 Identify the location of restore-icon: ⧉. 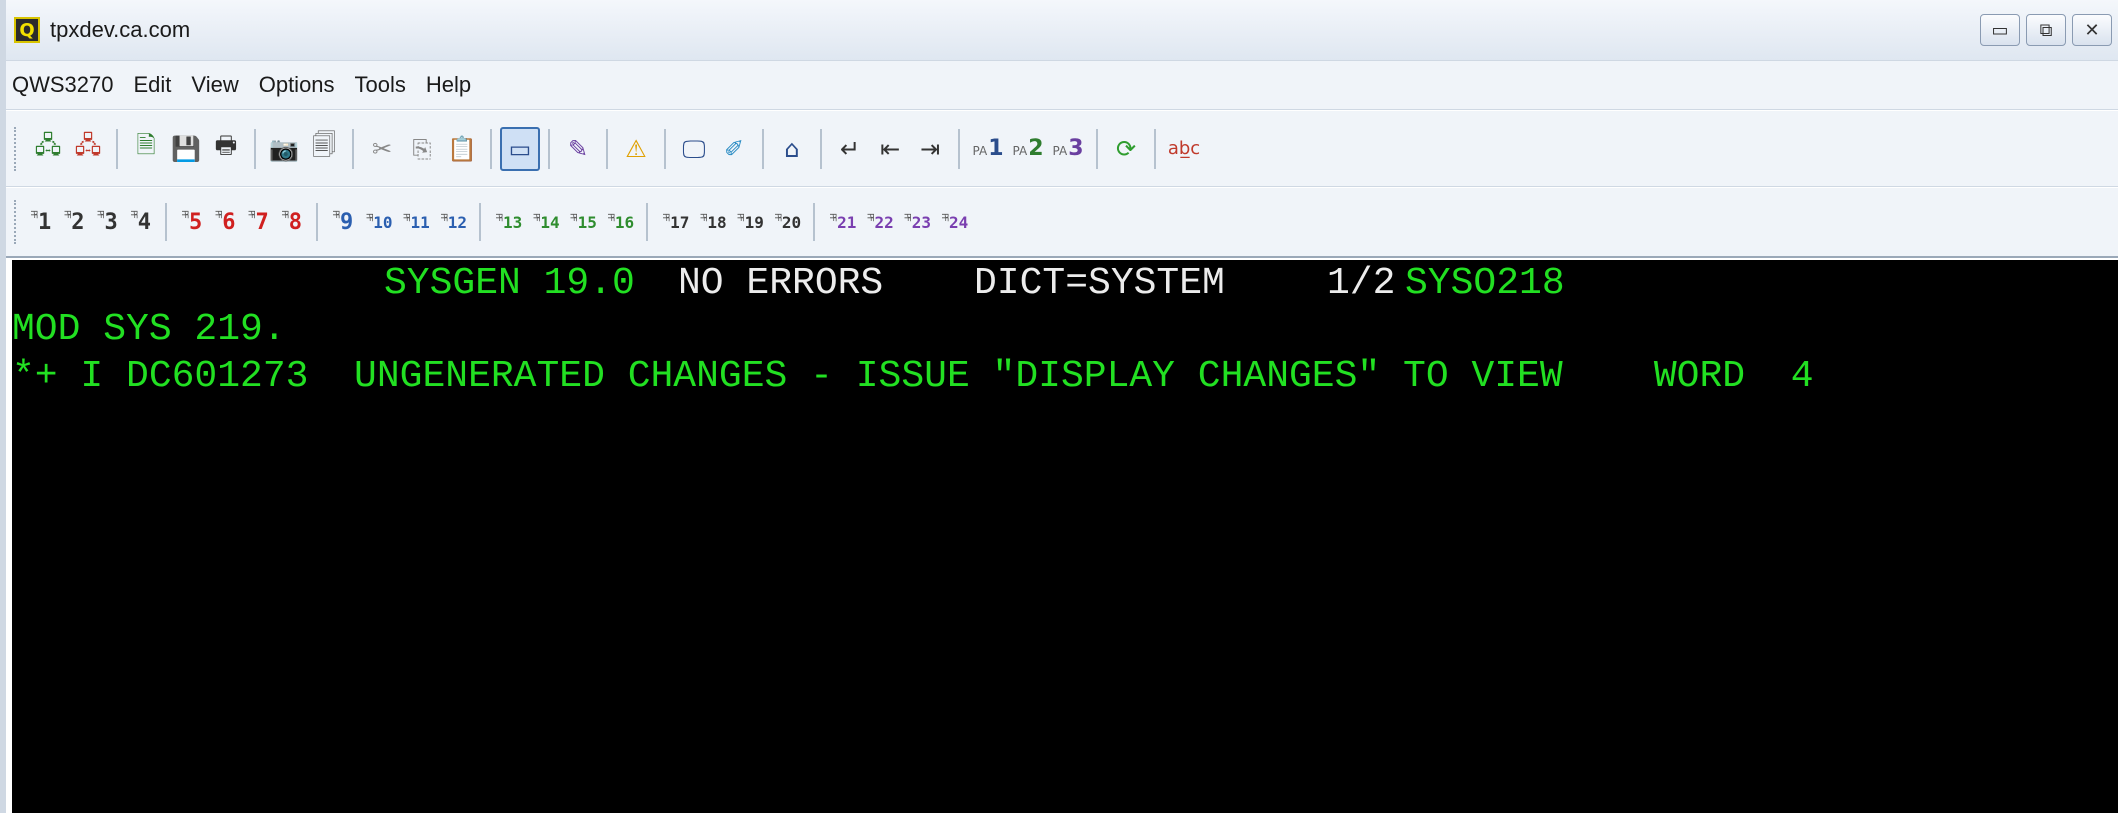
(2046, 30).